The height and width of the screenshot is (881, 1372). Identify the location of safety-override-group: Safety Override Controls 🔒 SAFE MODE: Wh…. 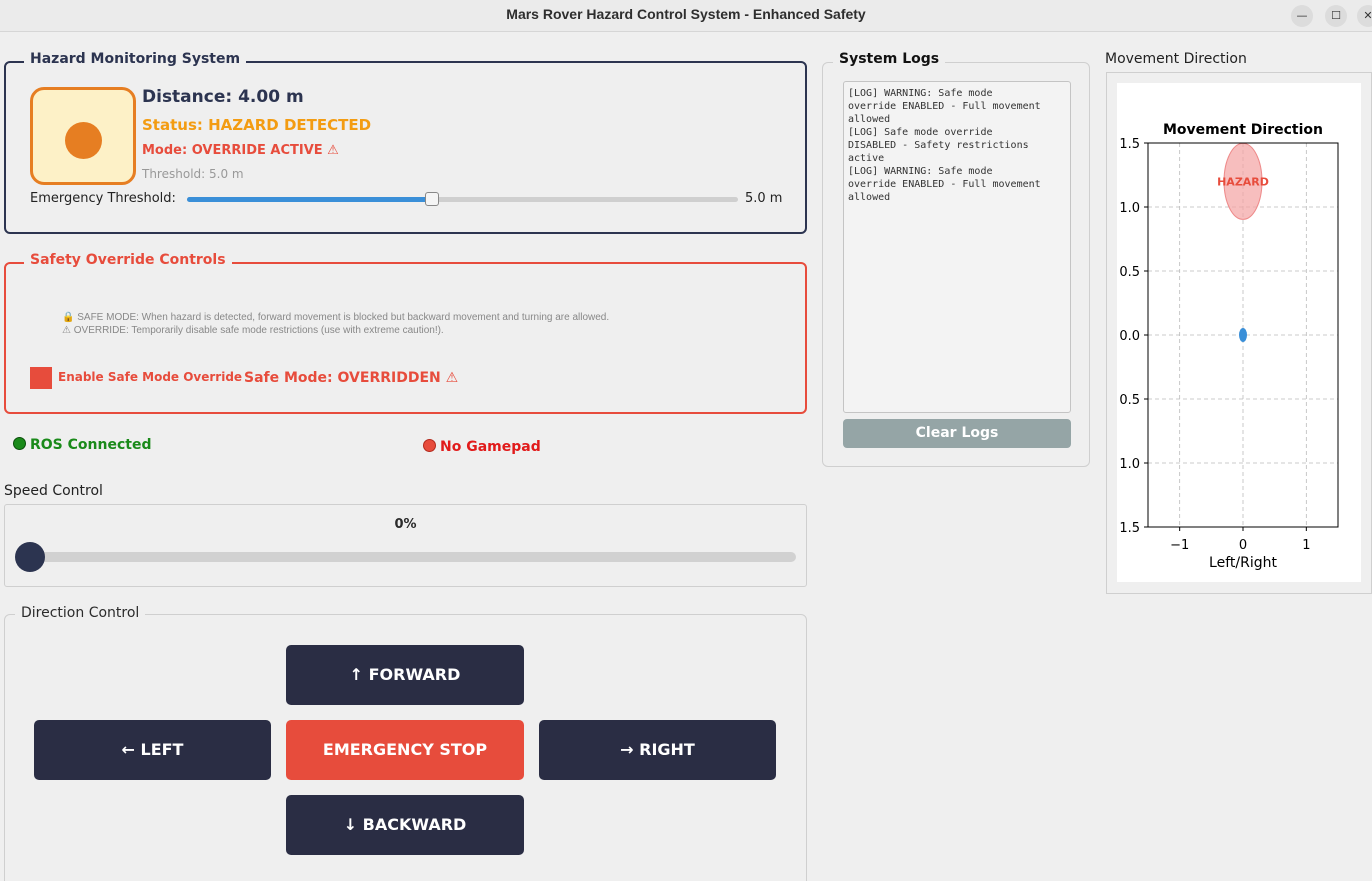
(405, 333).